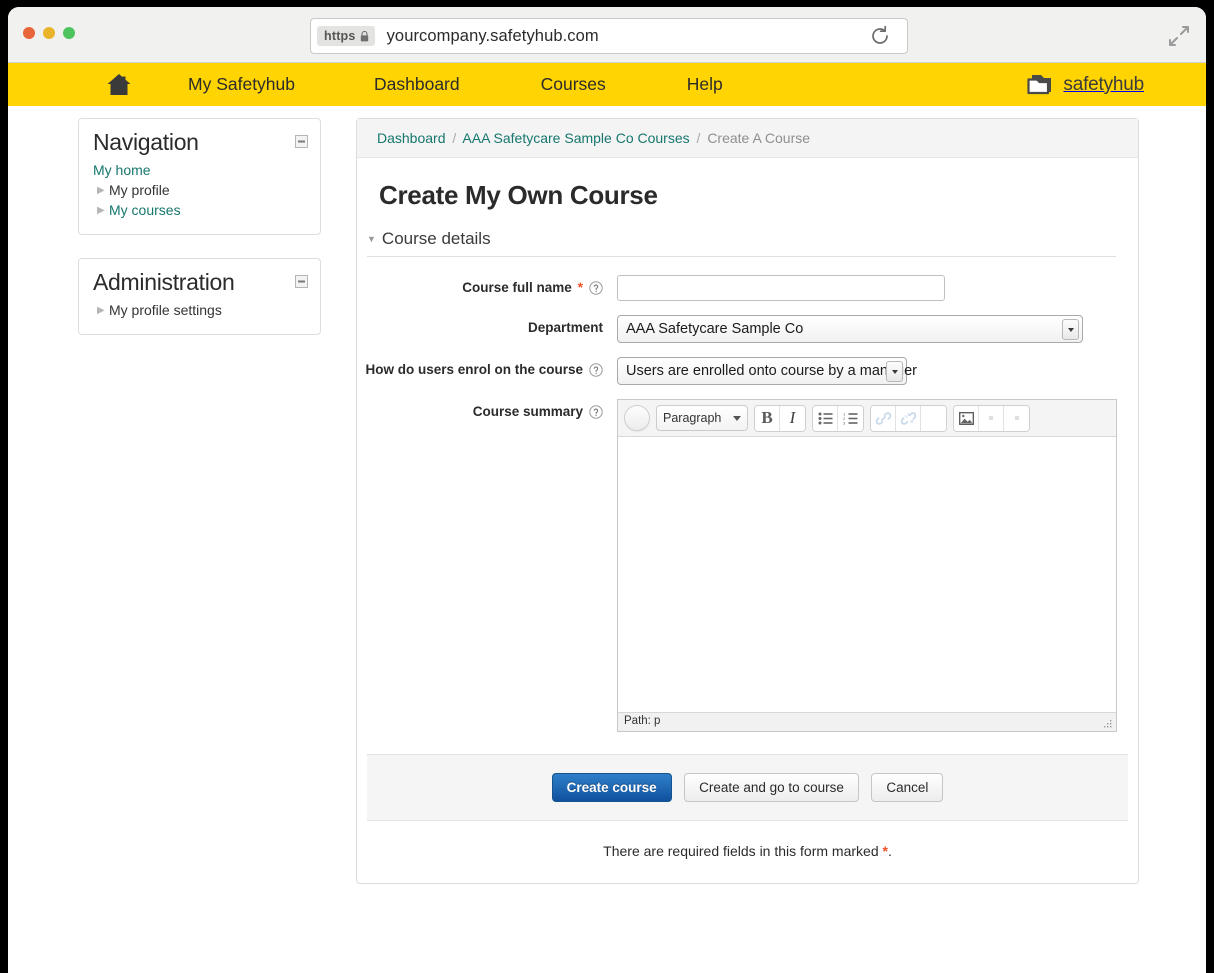 Image resolution: width=1214 pixels, height=973 pixels. I want to click on unlink-icon, so click(908, 418).